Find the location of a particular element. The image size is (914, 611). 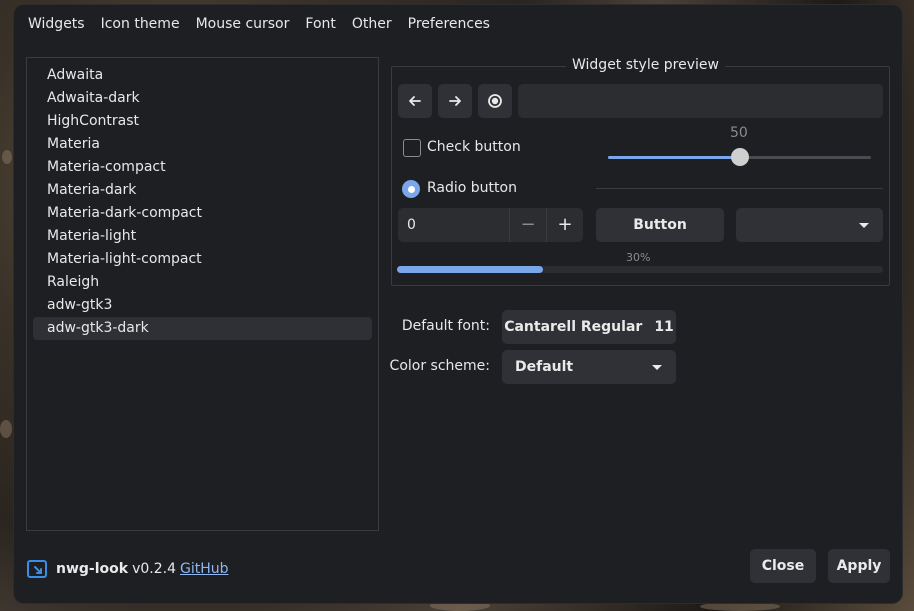

theme-item-materia-light-compact: Materia-light-compact is located at coordinates (202, 259).